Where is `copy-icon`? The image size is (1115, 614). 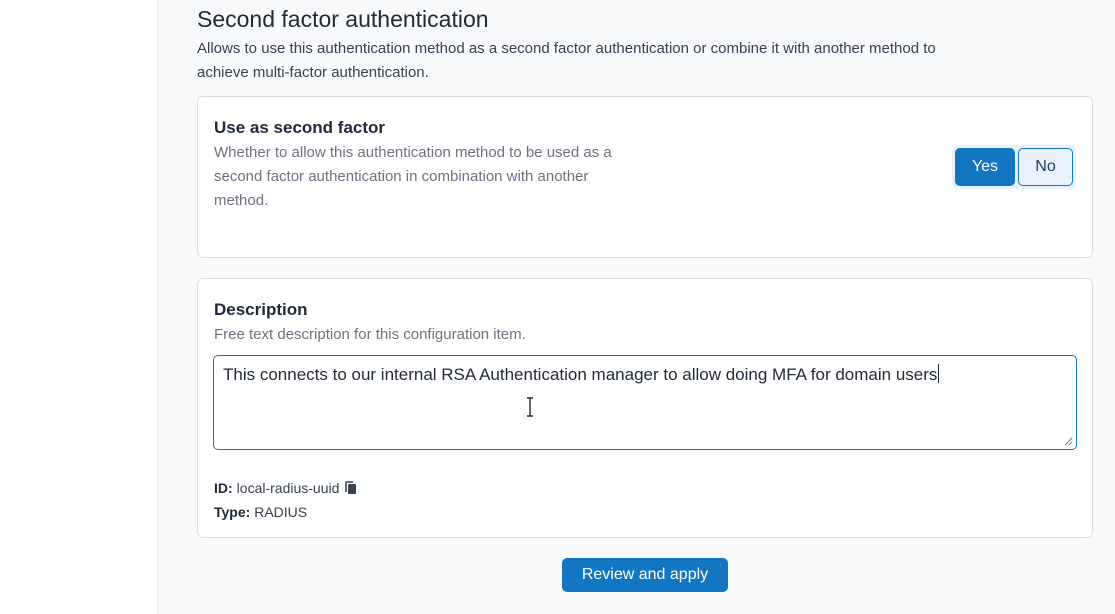
copy-icon is located at coordinates (351, 488).